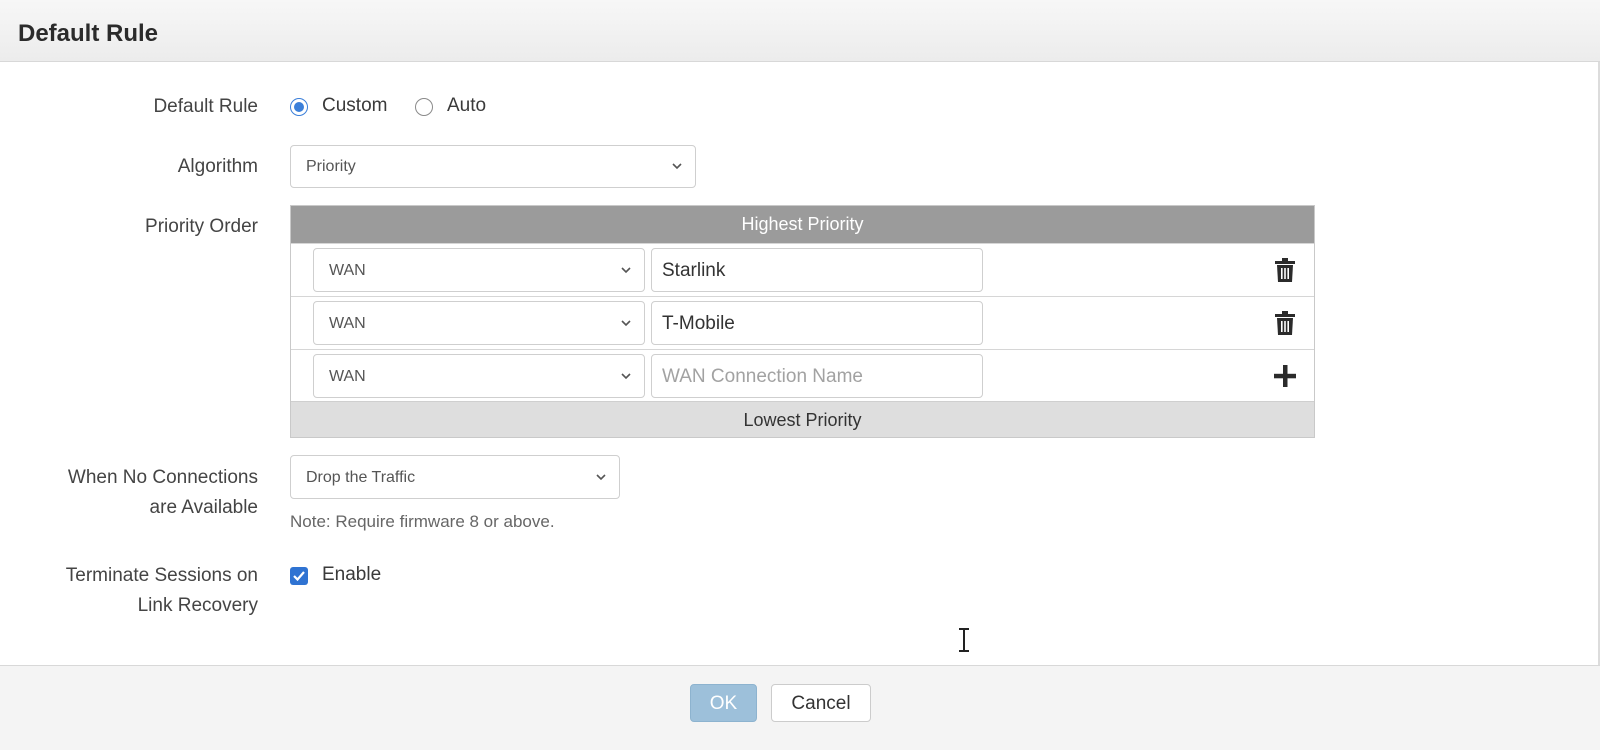  Describe the element at coordinates (299, 107) in the screenshot. I see `custom-radio` at that location.